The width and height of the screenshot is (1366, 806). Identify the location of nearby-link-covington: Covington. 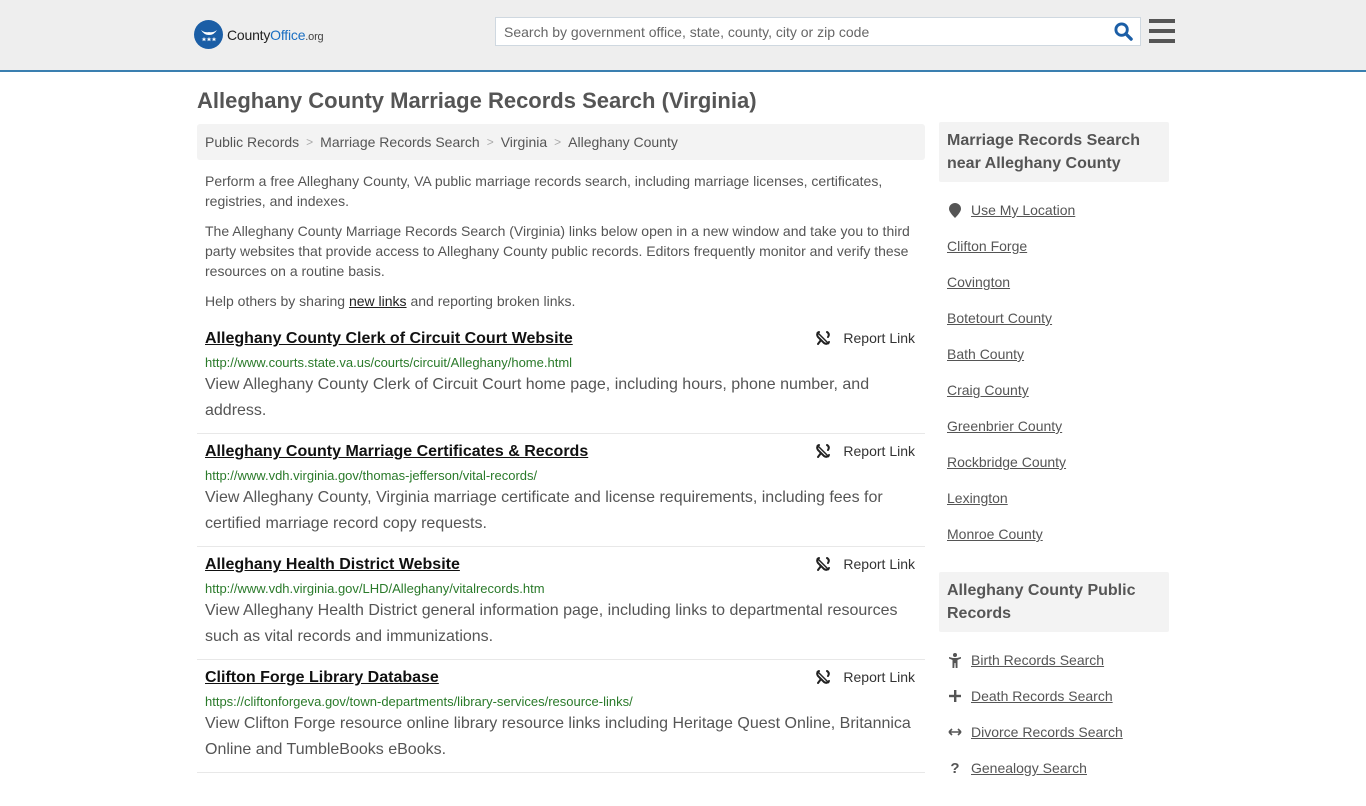
(978, 282).